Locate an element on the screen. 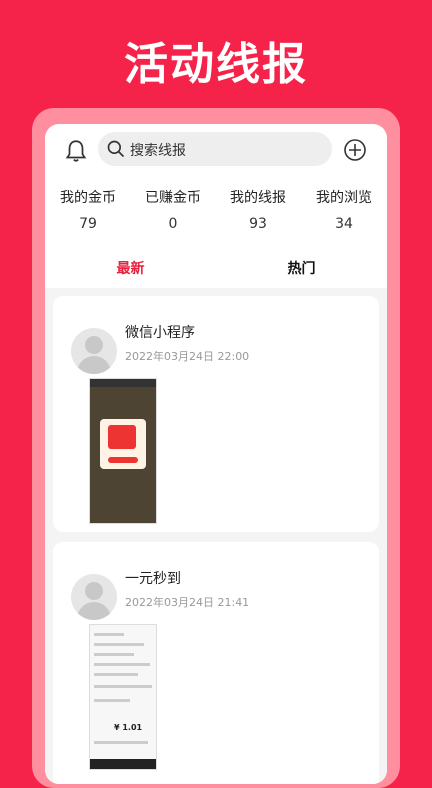  tab-bar: 最新 热门 is located at coordinates (216, 270).